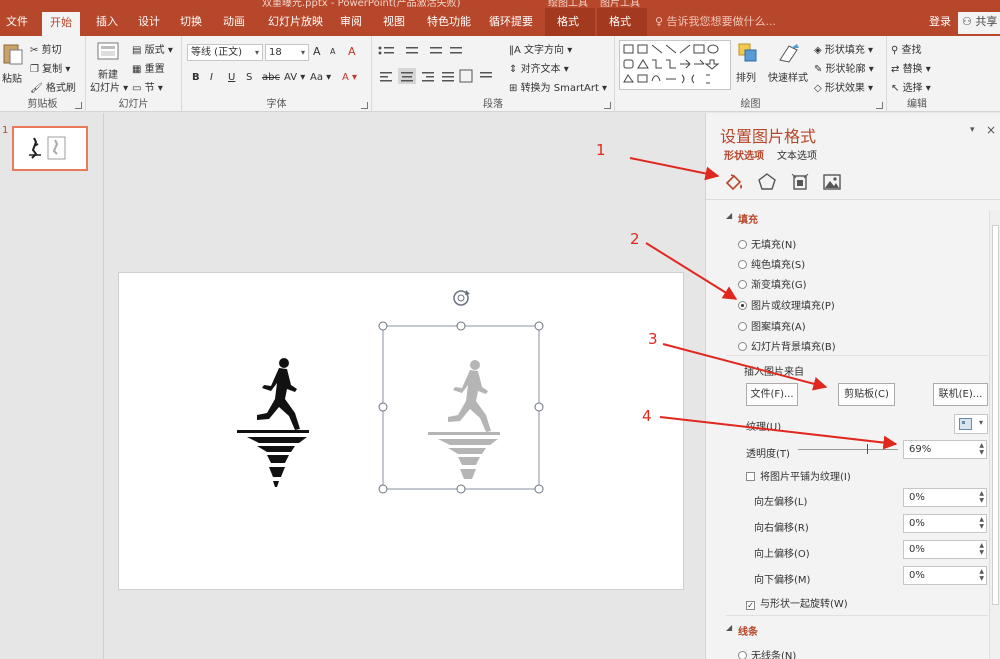 This screenshot has height=659, width=1000. Describe the element at coordinates (196, 77) in the screenshot. I see `bold-button: B` at that location.